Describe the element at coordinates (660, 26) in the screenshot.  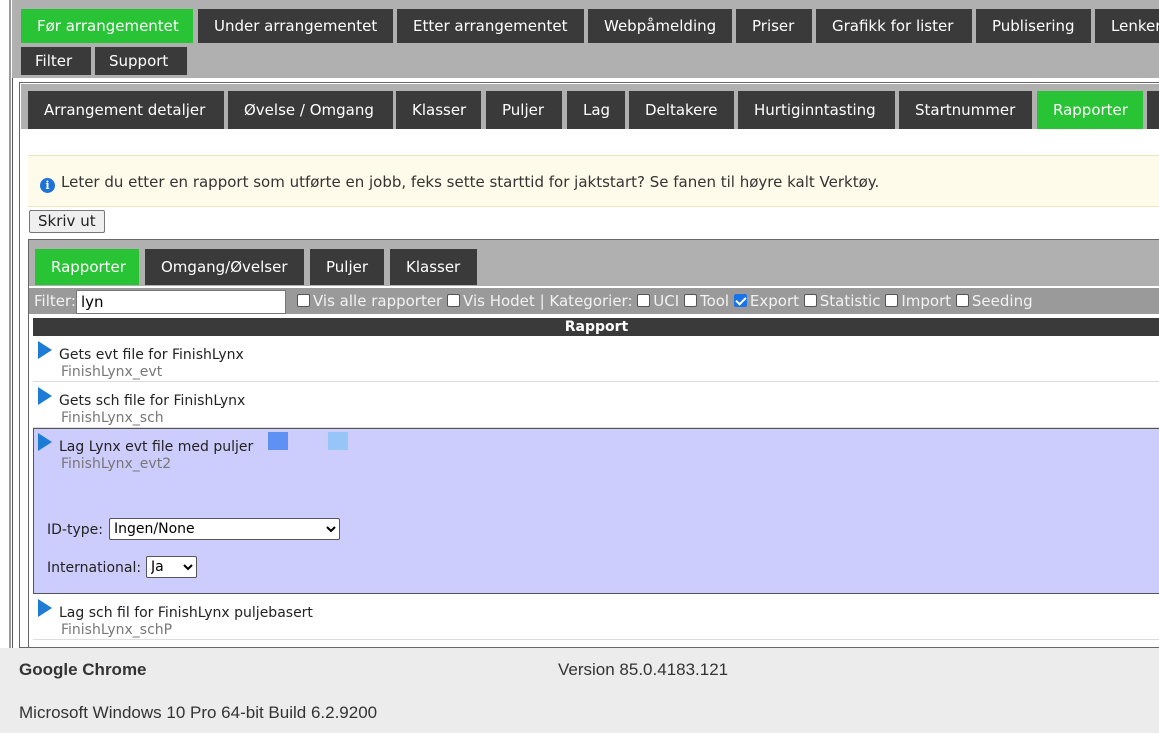
I see `tab-webpamelding: Webpåmelding` at that location.